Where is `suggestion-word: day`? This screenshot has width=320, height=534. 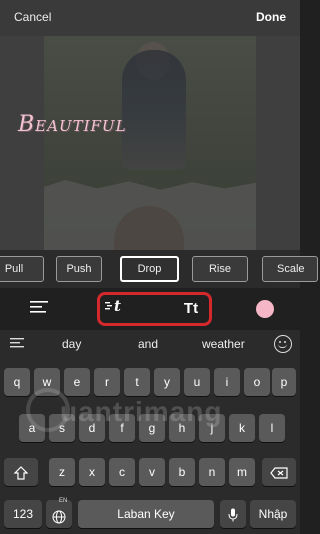 suggestion-word: day is located at coordinates (71, 344).